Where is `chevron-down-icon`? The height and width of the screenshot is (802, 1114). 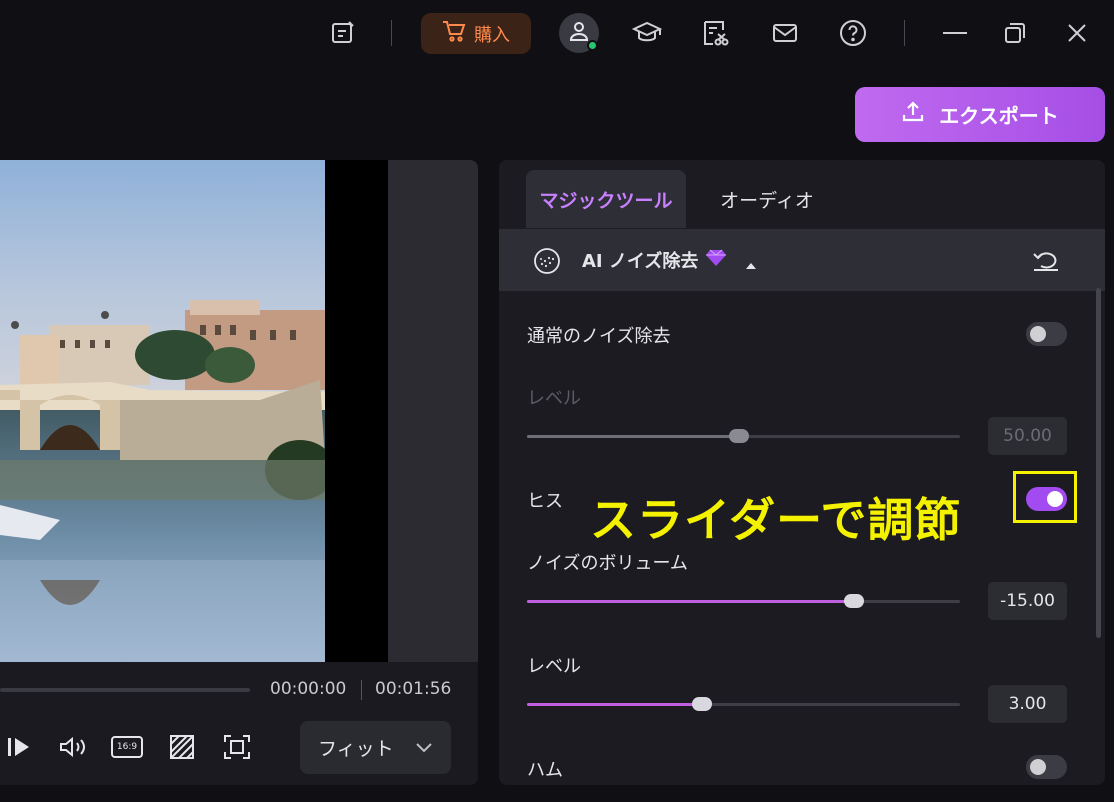 chevron-down-icon is located at coordinates (424, 748).